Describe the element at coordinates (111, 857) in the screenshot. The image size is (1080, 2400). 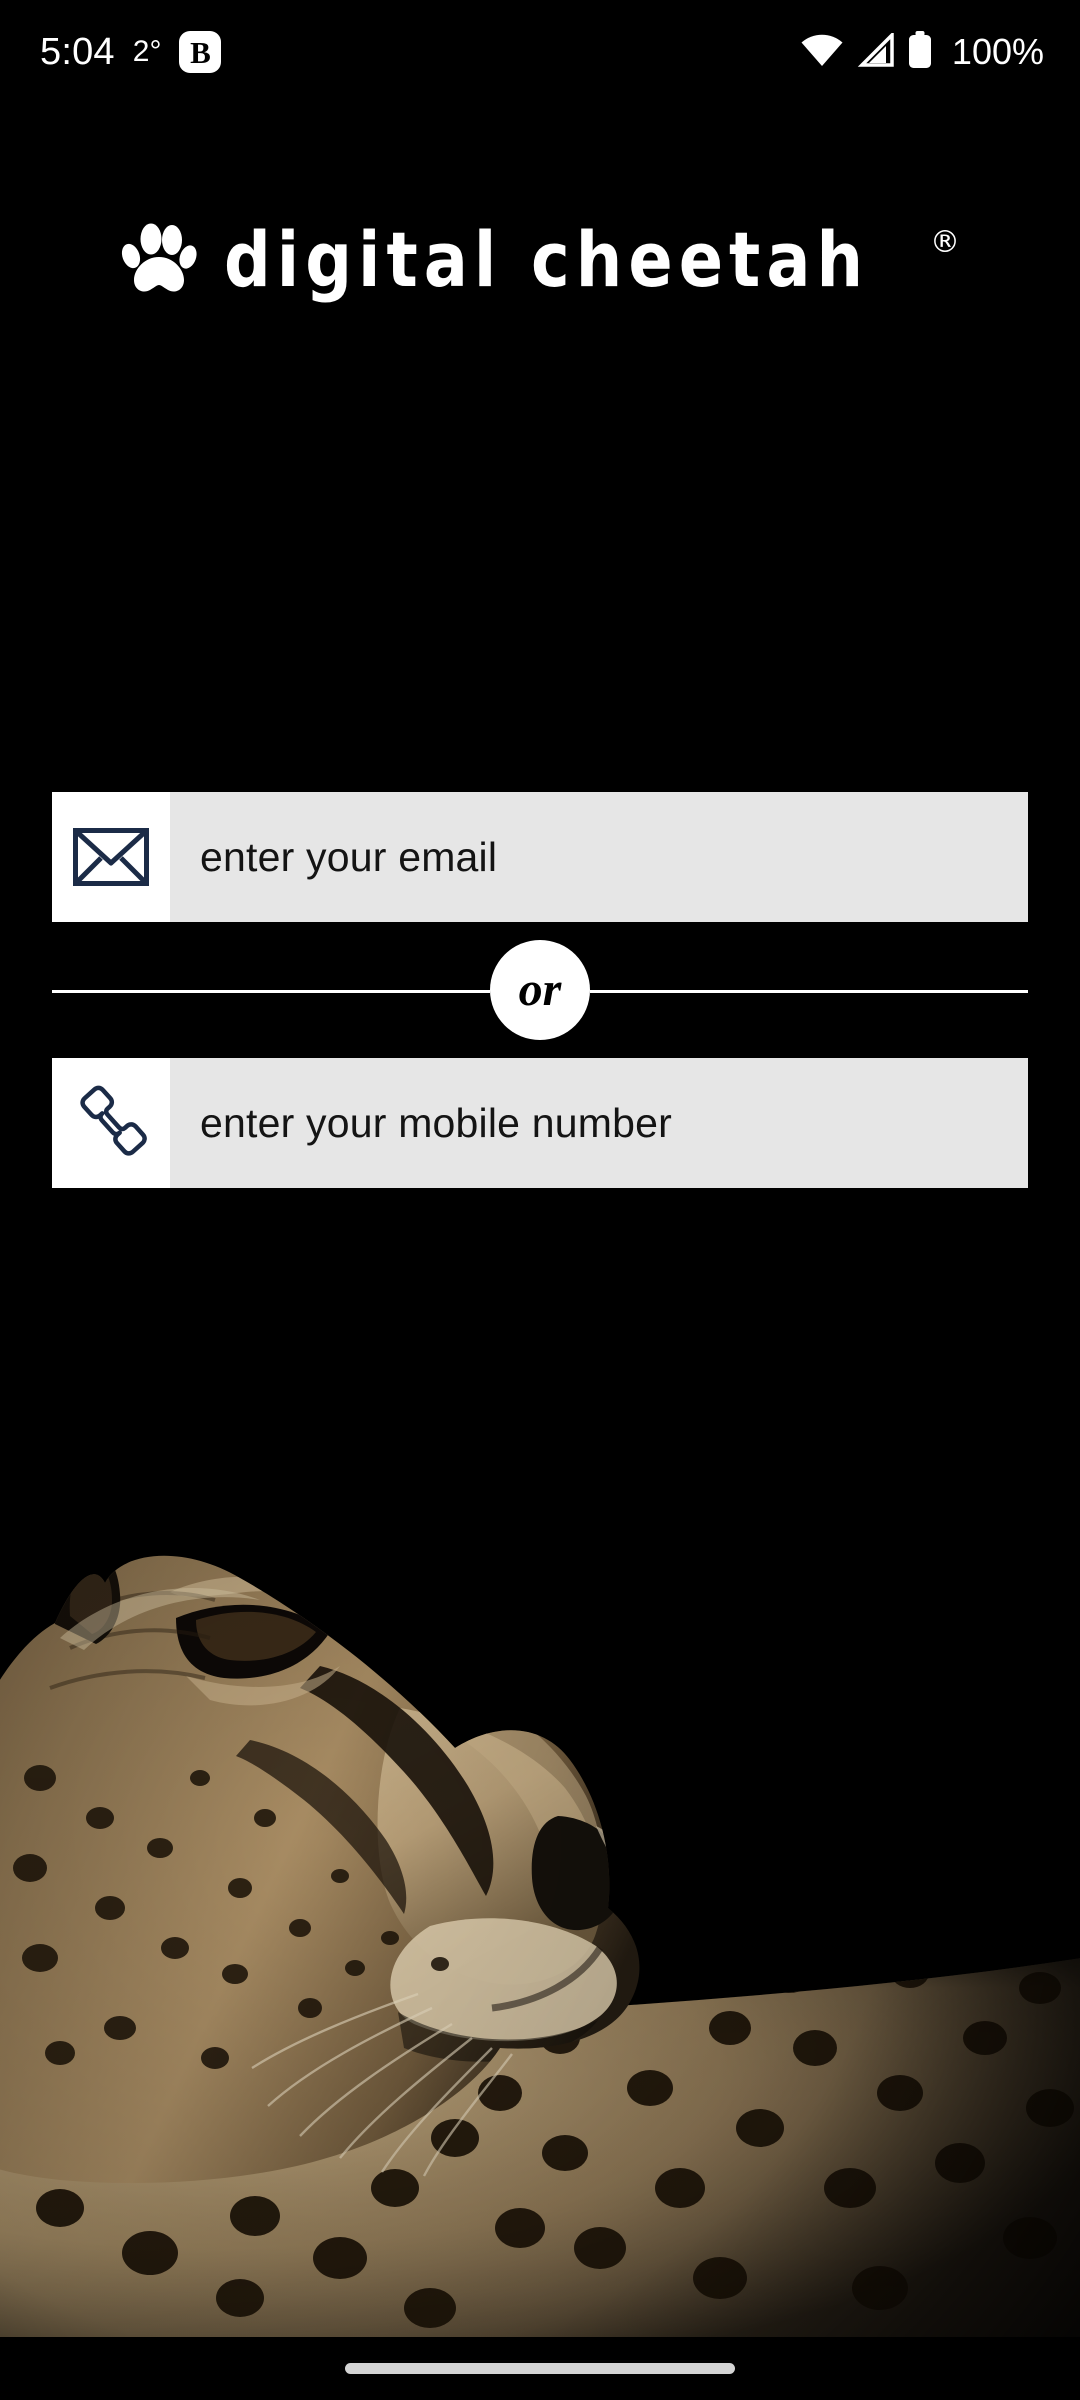
I see `envelope-icon` at that location.